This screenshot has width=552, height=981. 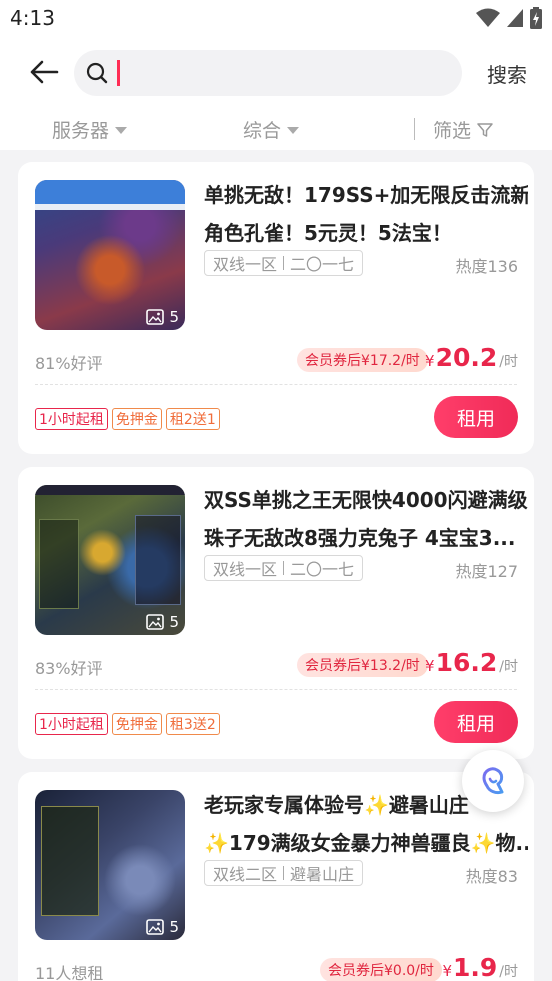 I want to click on server-name: 避暑山庄, so click(x=322, y=874).